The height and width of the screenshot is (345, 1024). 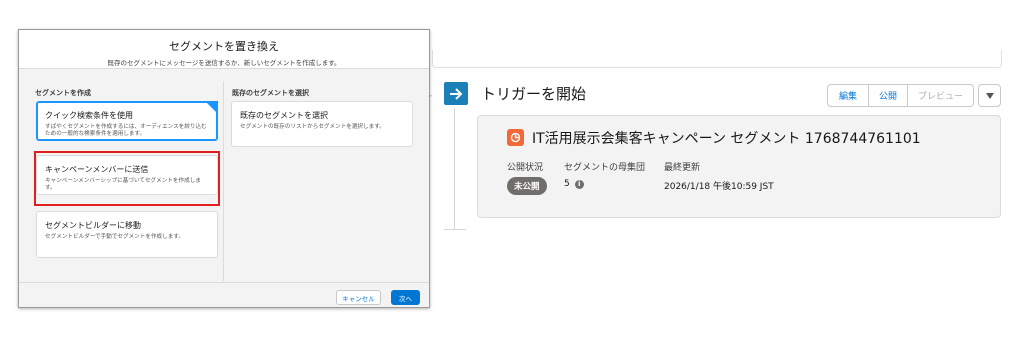 What do you see at coordinates (848, 95) in the screenshot?
I see `edit-button: 編集` at bounding box center [848, 95].